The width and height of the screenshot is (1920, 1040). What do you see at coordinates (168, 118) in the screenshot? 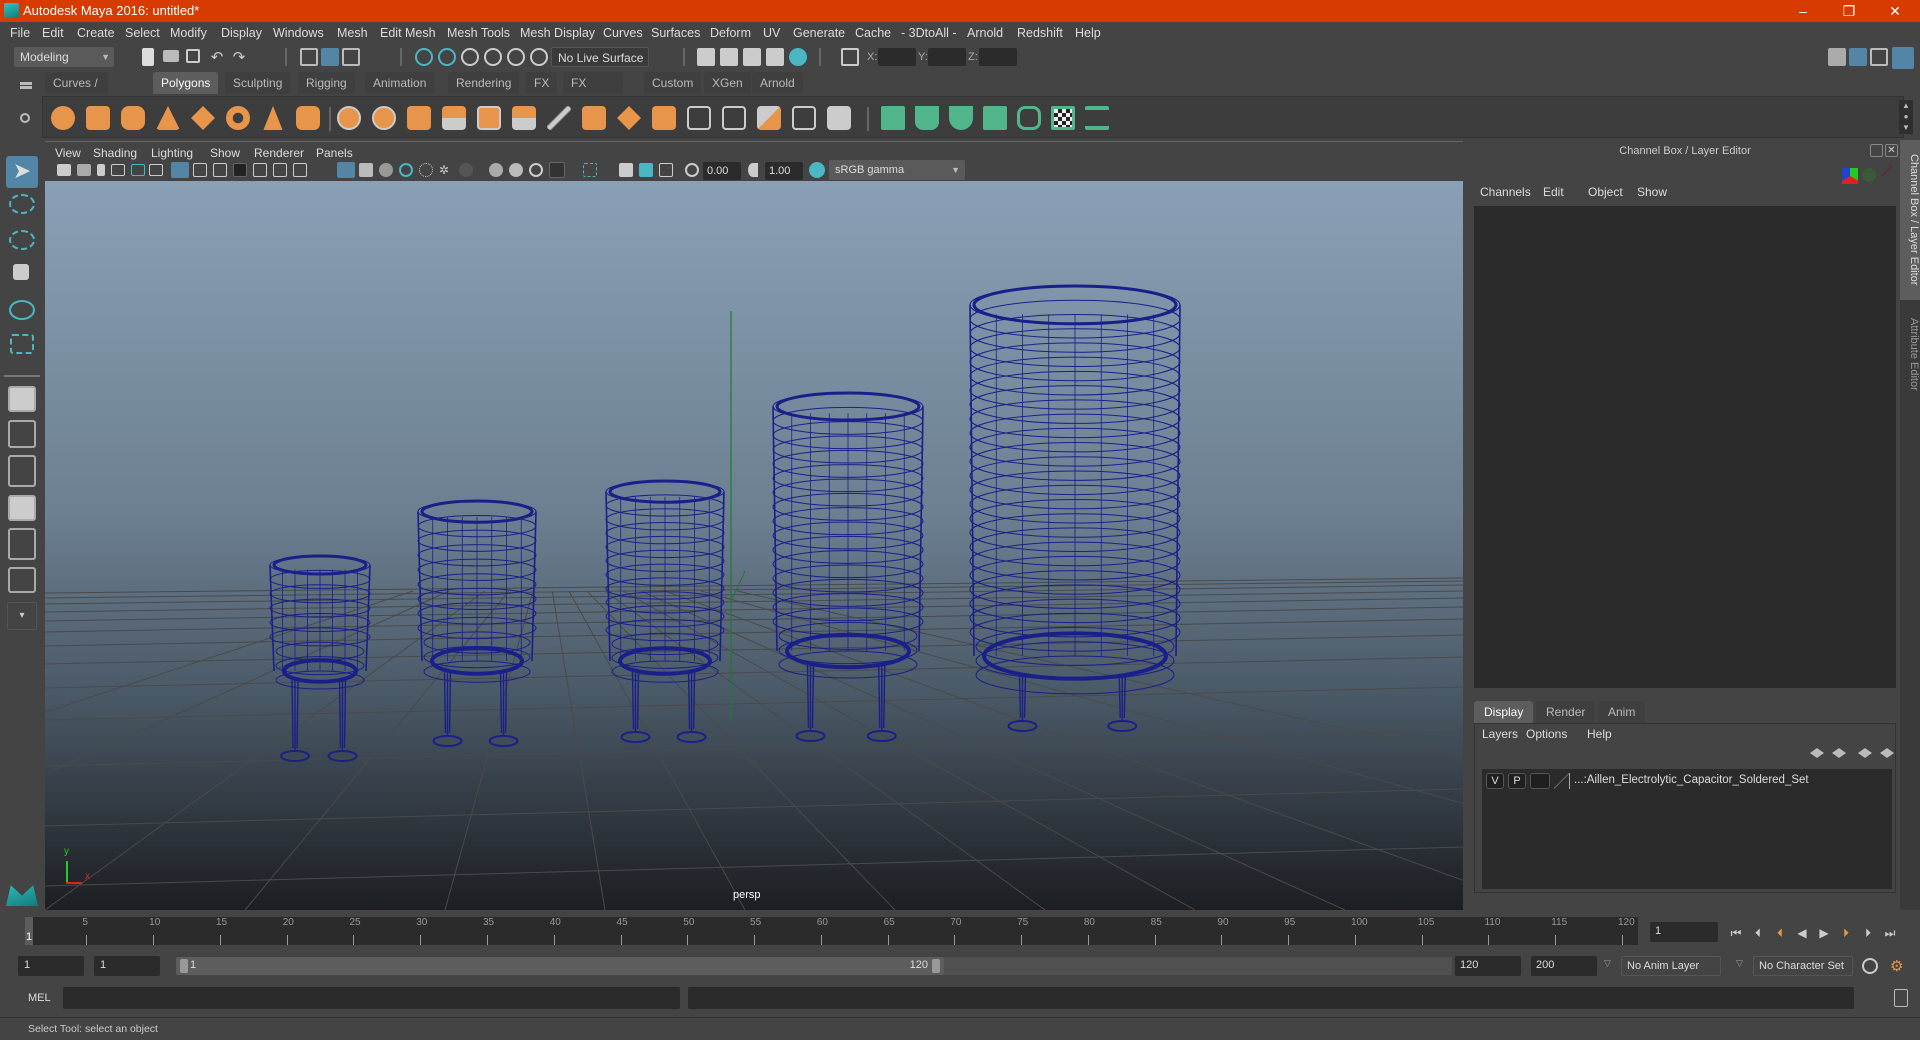
I see `poly-cone-icon` at bounding box center [168, 118].